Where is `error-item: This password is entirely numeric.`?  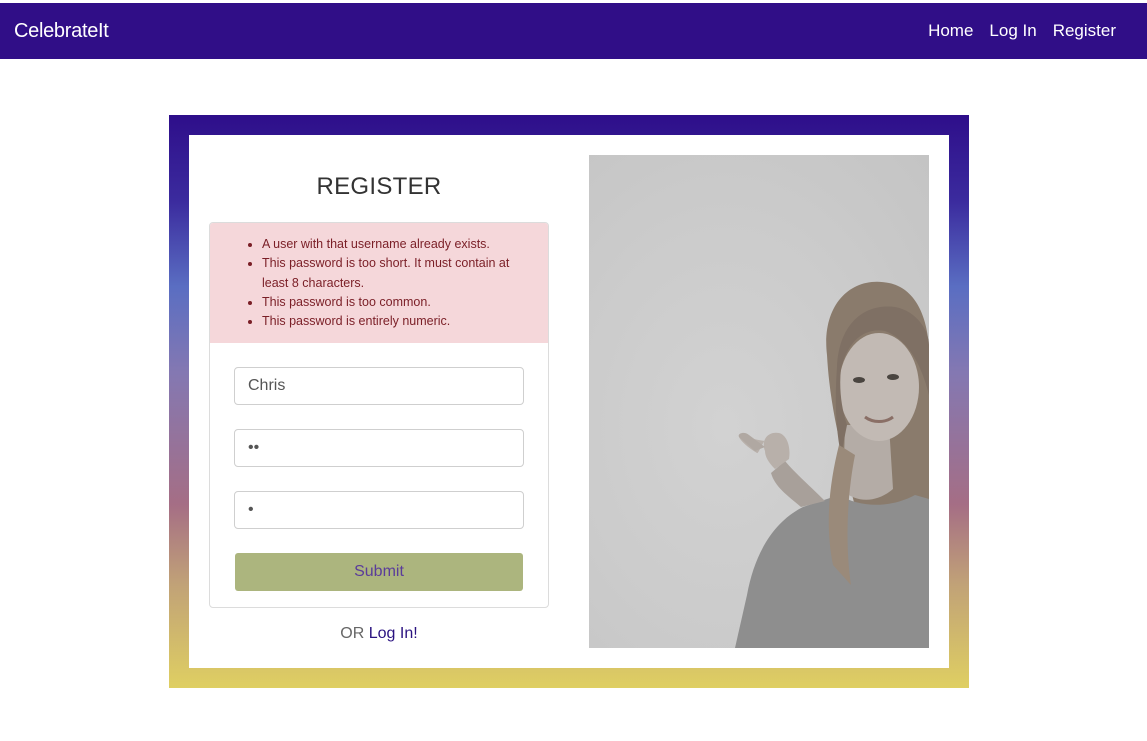
error-item: This password is entirely numeric. is located at coordinates (397, 321).